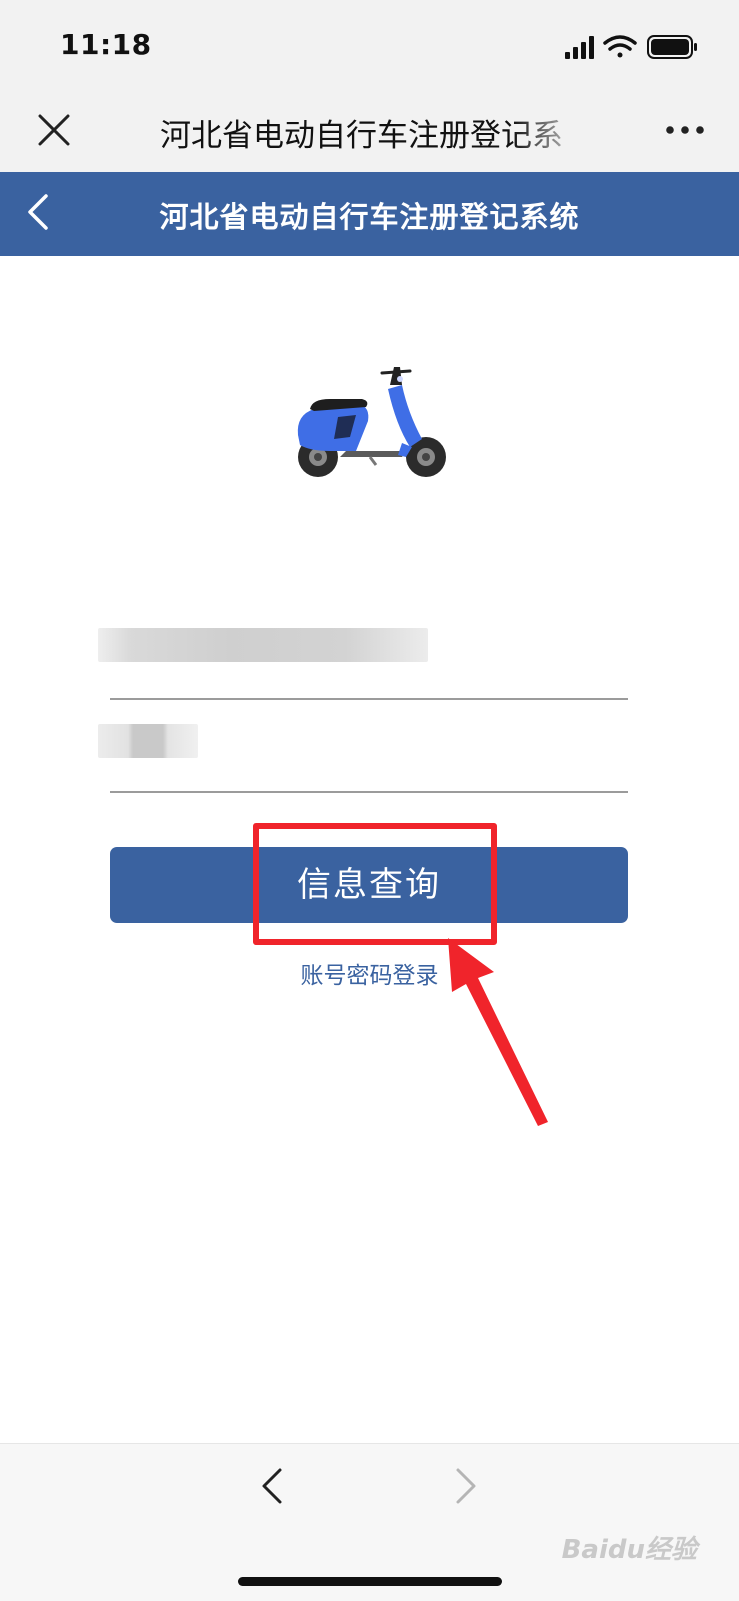 The height and width of the screenshot is (1601, 739). I want to click on username-field, so click(263, 645).